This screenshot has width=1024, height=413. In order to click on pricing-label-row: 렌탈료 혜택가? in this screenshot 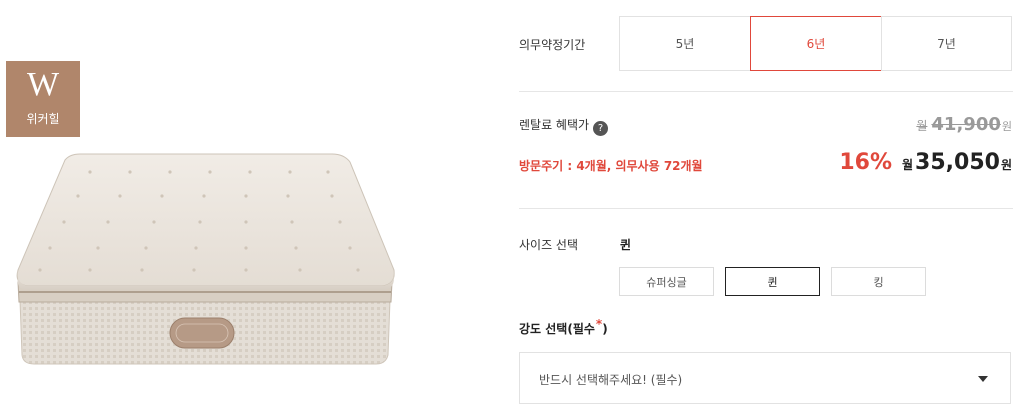, I will do `click(564, 126)`.